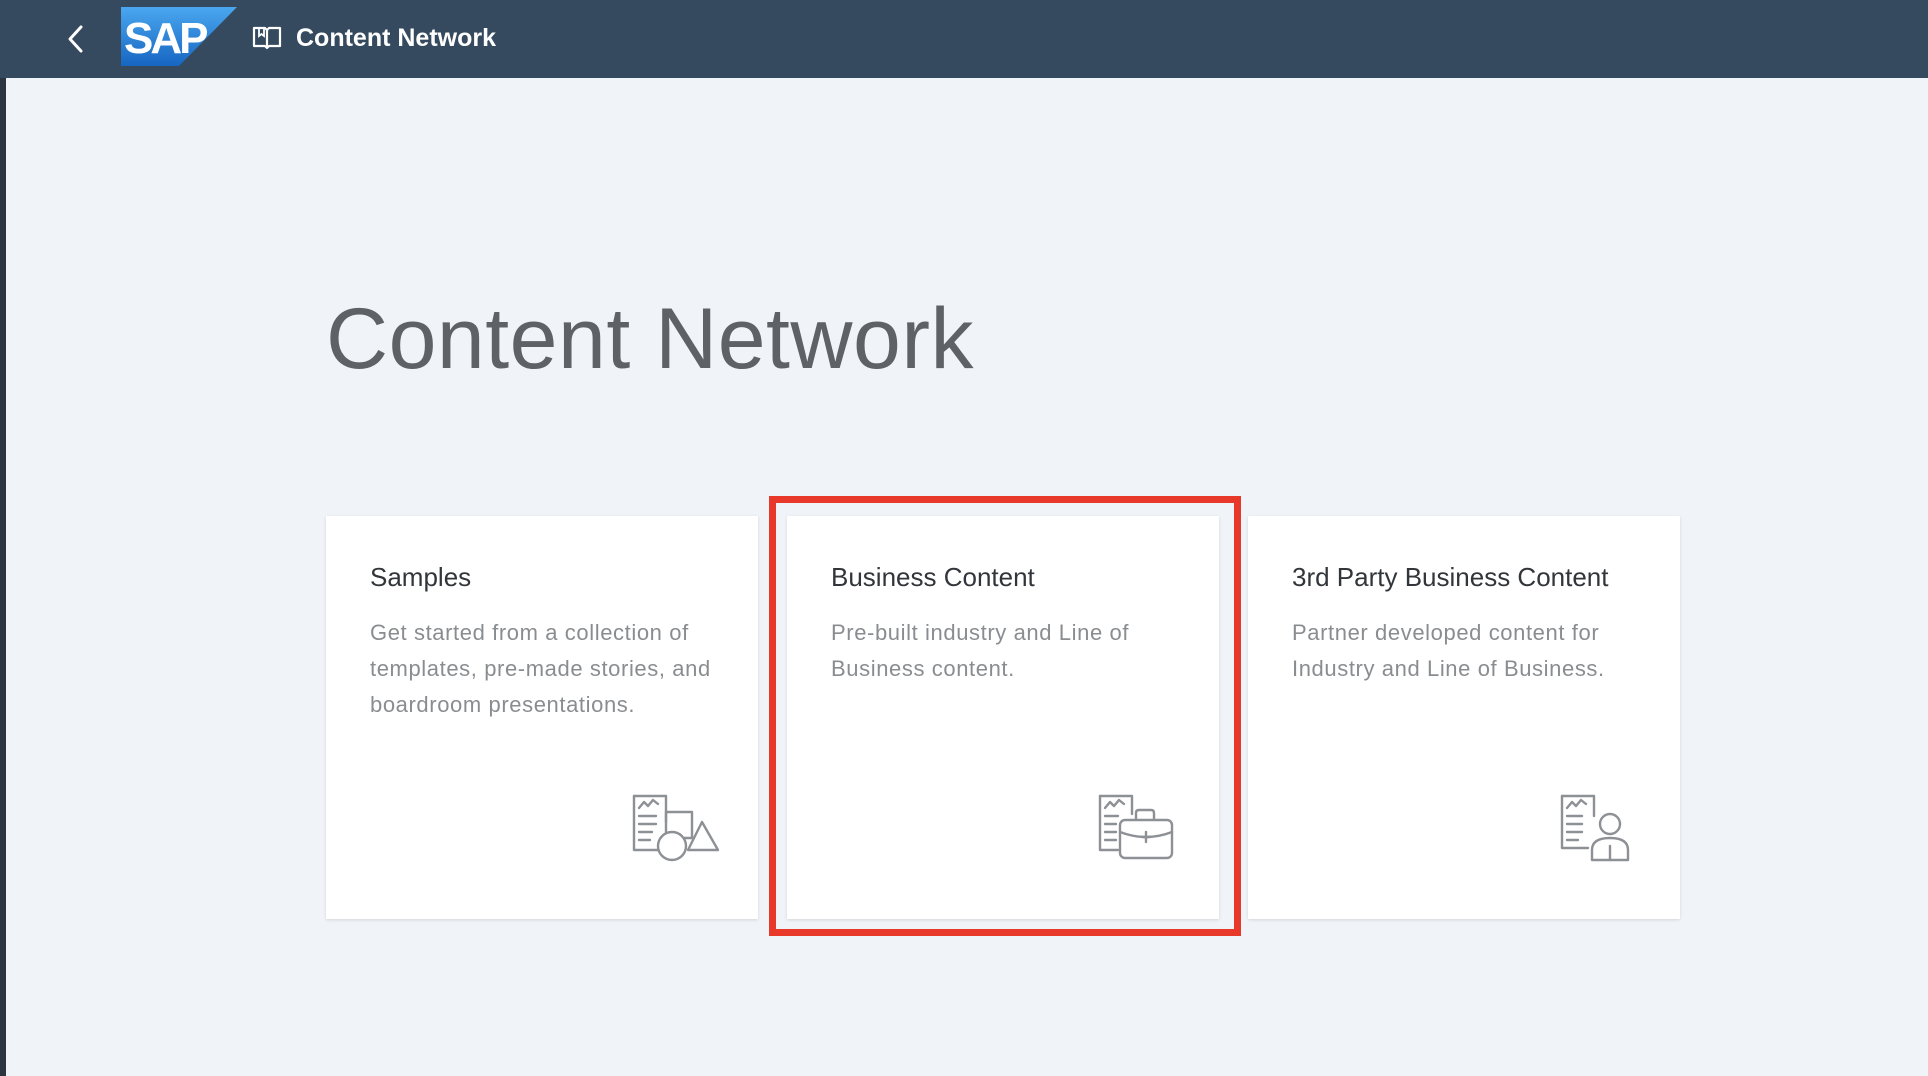 This screenshot has width=1928, height=1076. What do you see at coordinates (1450, 577) in the screenshot?
I see `card-title: 3rd Party Business Content` at bounding box center [1450, 577].